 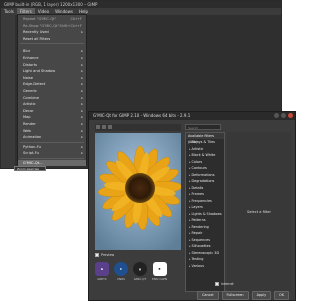 I want to click on menu-item-render: Render, so click(x=52, y=124).